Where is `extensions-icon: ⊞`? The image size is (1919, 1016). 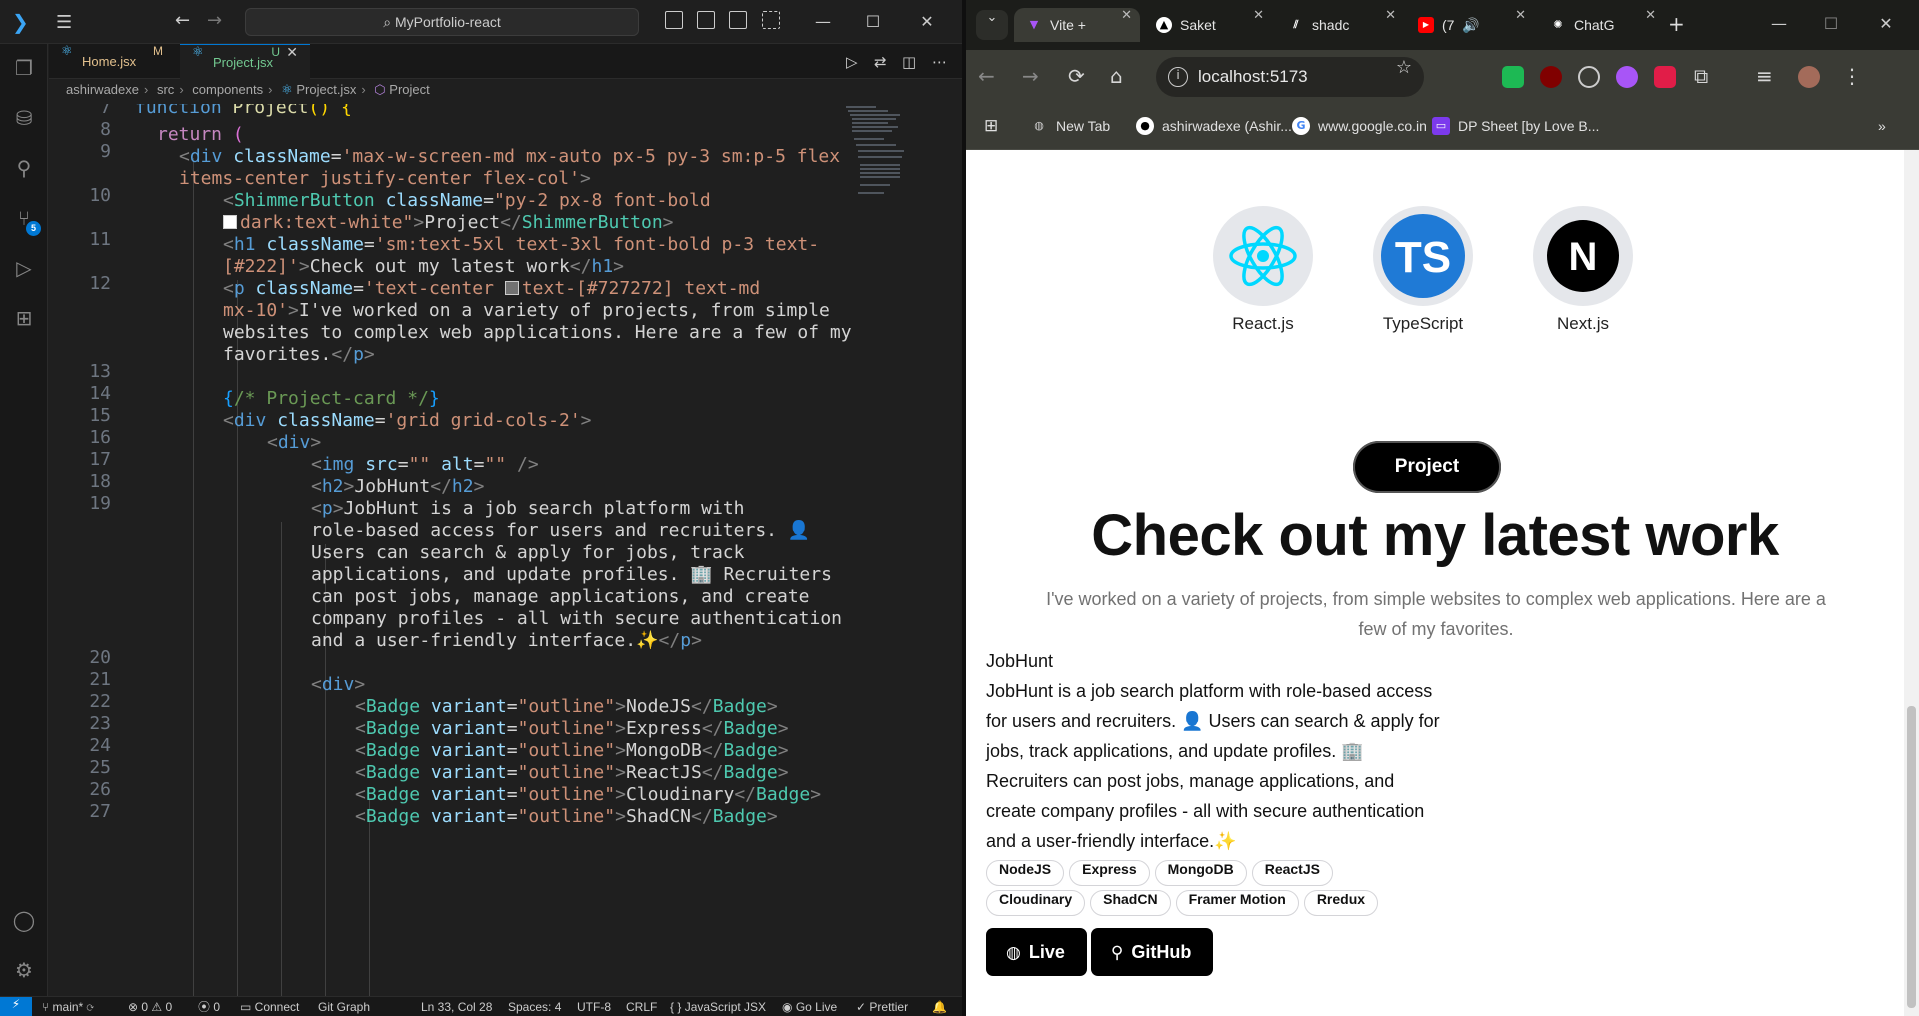 extensions-icon: ⊞ is located at coordinates (24, 318).